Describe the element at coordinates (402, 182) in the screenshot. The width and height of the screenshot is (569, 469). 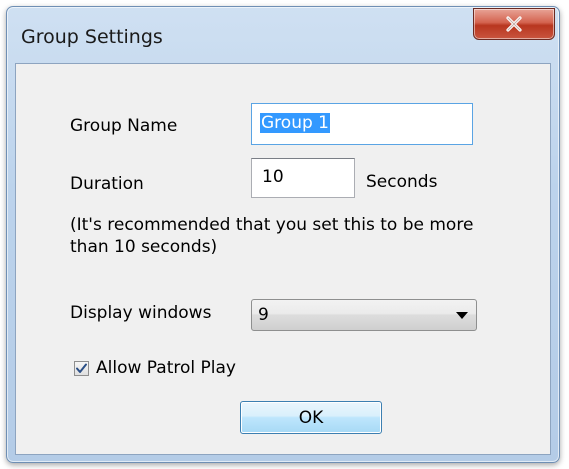
I see `duration-unit-label: Seconds` at that location.